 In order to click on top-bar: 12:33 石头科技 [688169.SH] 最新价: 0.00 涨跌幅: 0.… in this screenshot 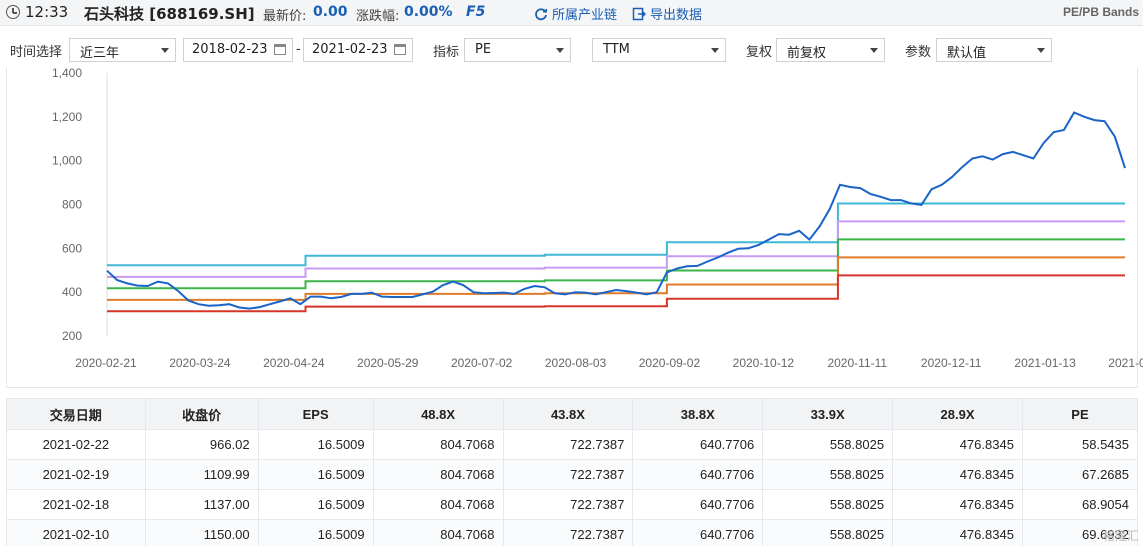, I will do `click(571, 13)`.